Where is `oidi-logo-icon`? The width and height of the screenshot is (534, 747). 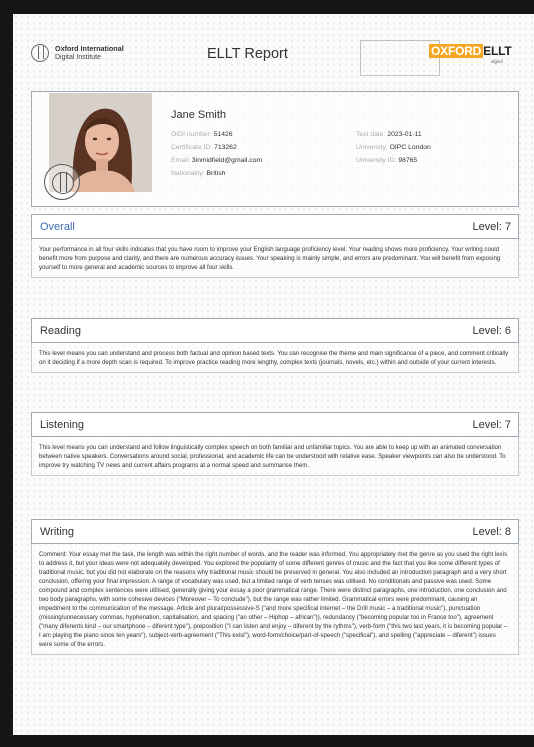 oidi-logo-icon is located at coordinates (40, 53).